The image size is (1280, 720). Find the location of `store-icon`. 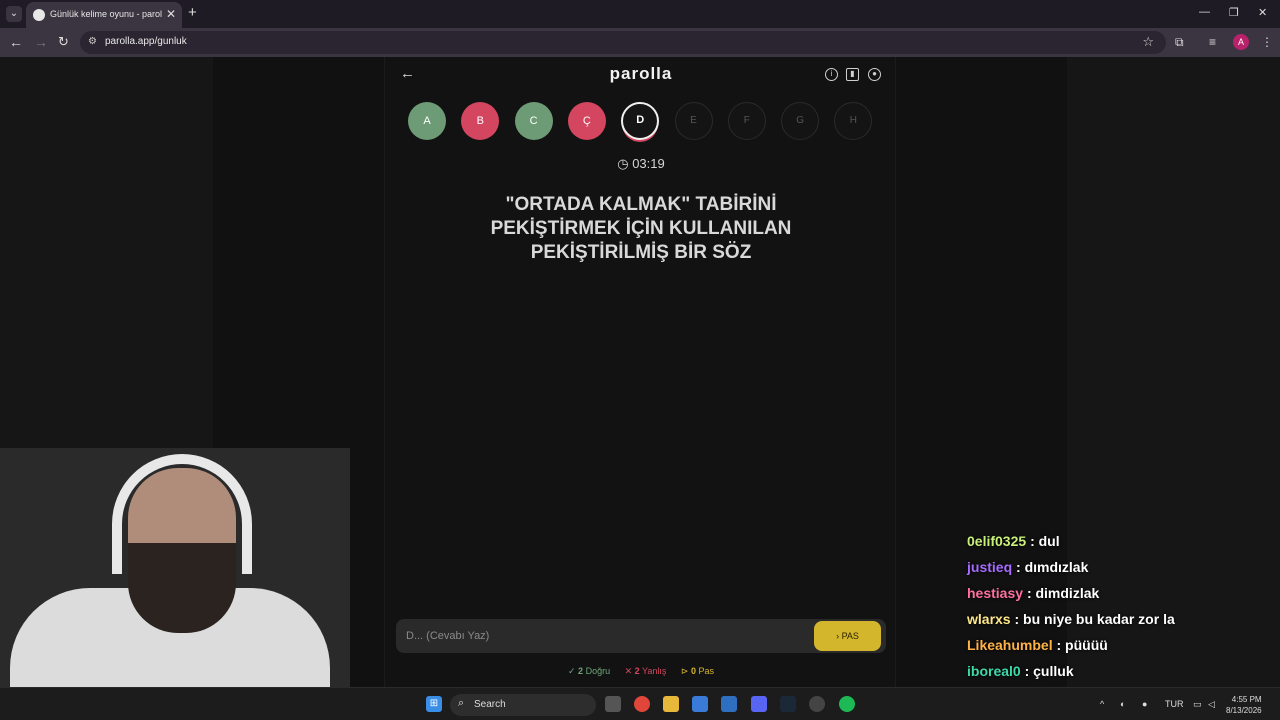

store-icon is located at coordinates (700, 704).